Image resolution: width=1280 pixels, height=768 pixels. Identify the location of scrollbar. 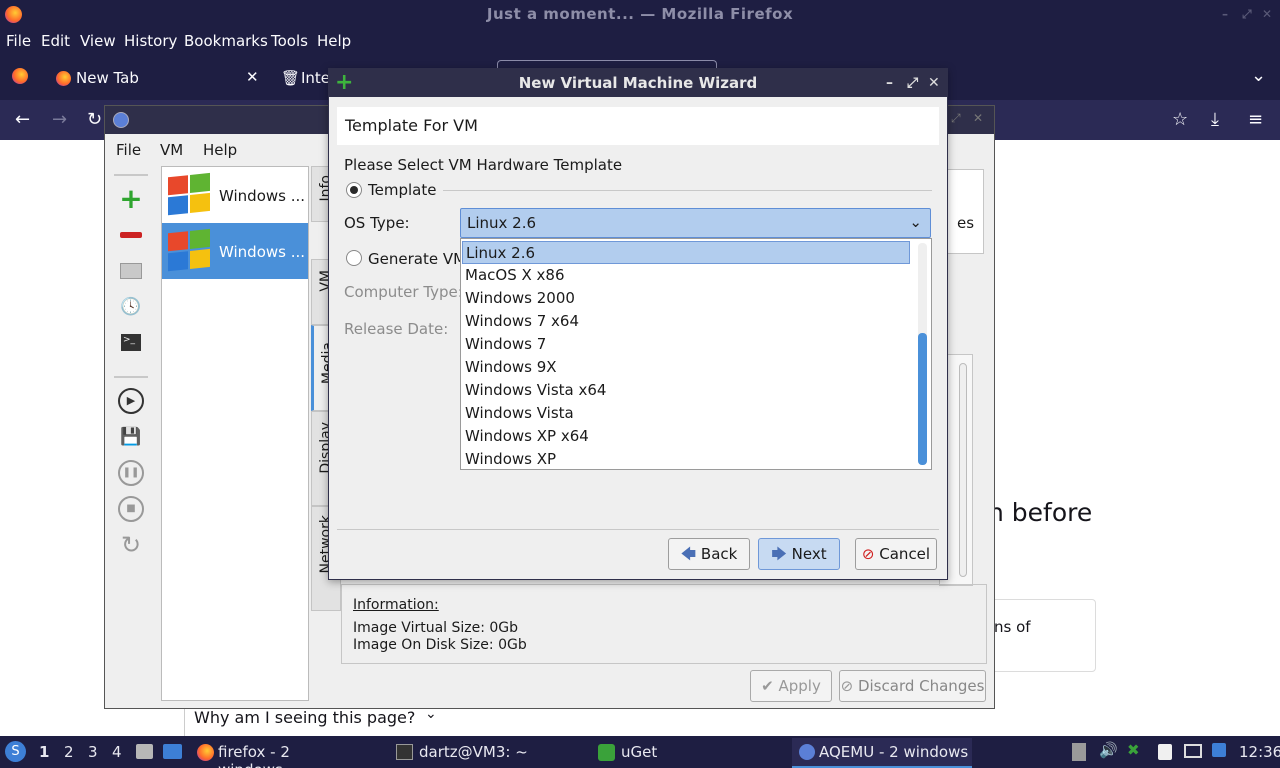
(963, 470).